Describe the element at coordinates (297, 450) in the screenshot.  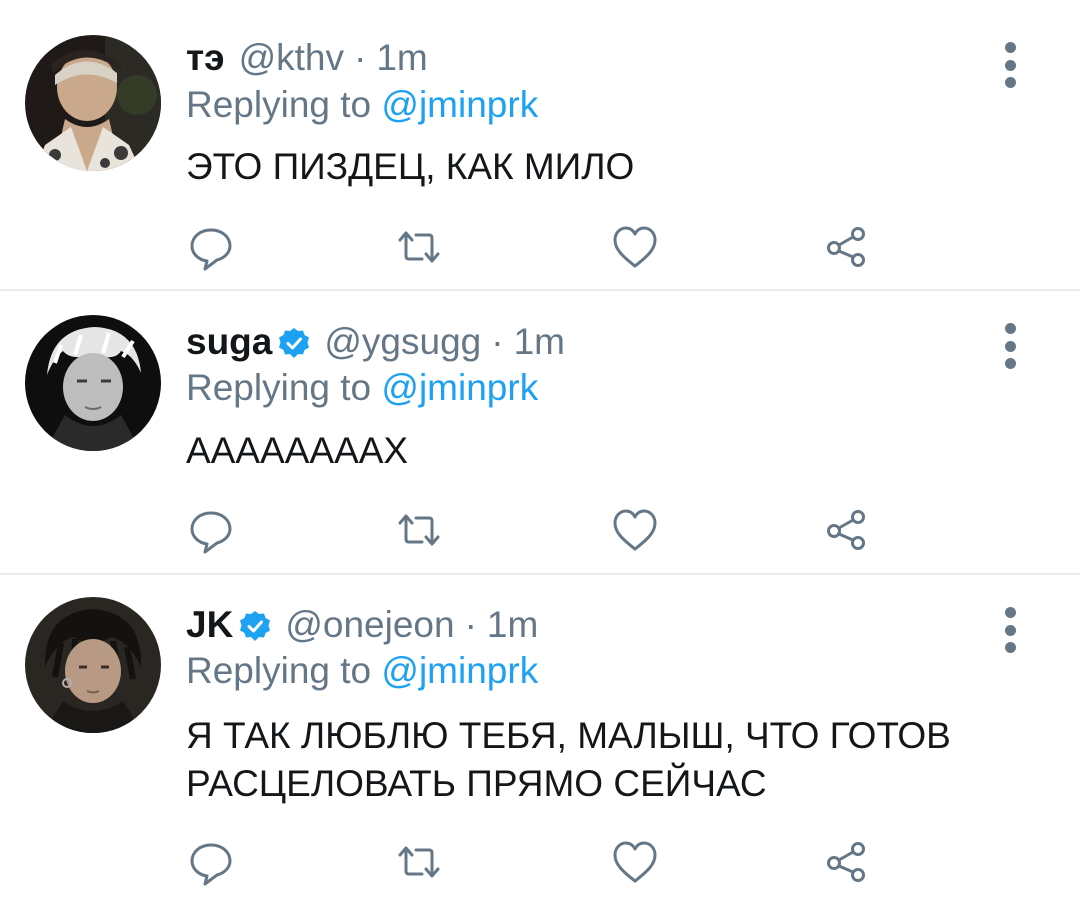
I see `tweet-text: ААААААААХ` at that location.